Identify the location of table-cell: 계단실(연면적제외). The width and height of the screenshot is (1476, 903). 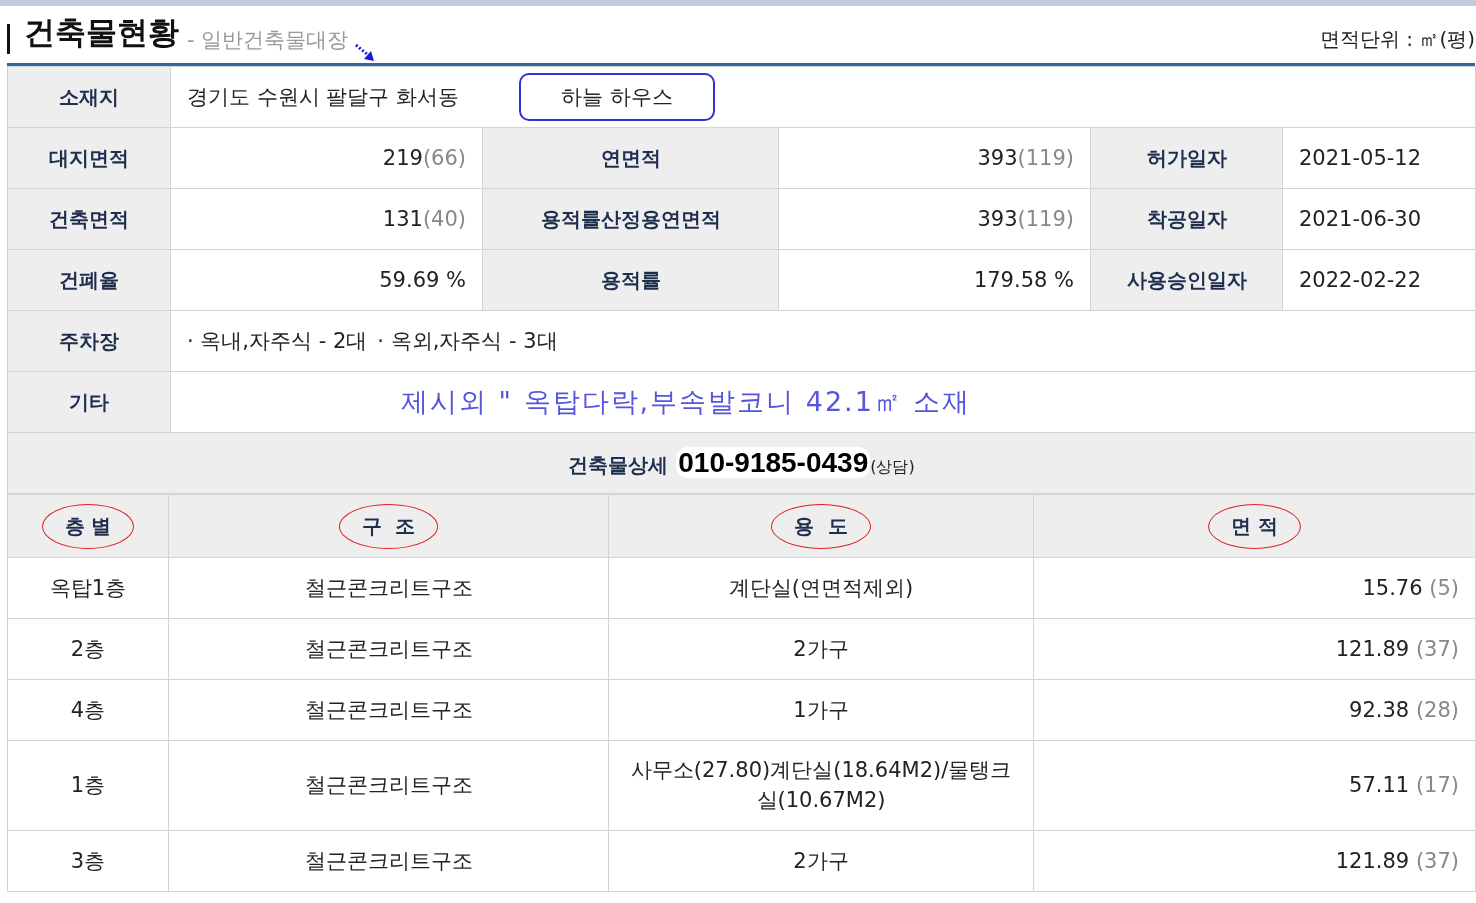
(821, 588).